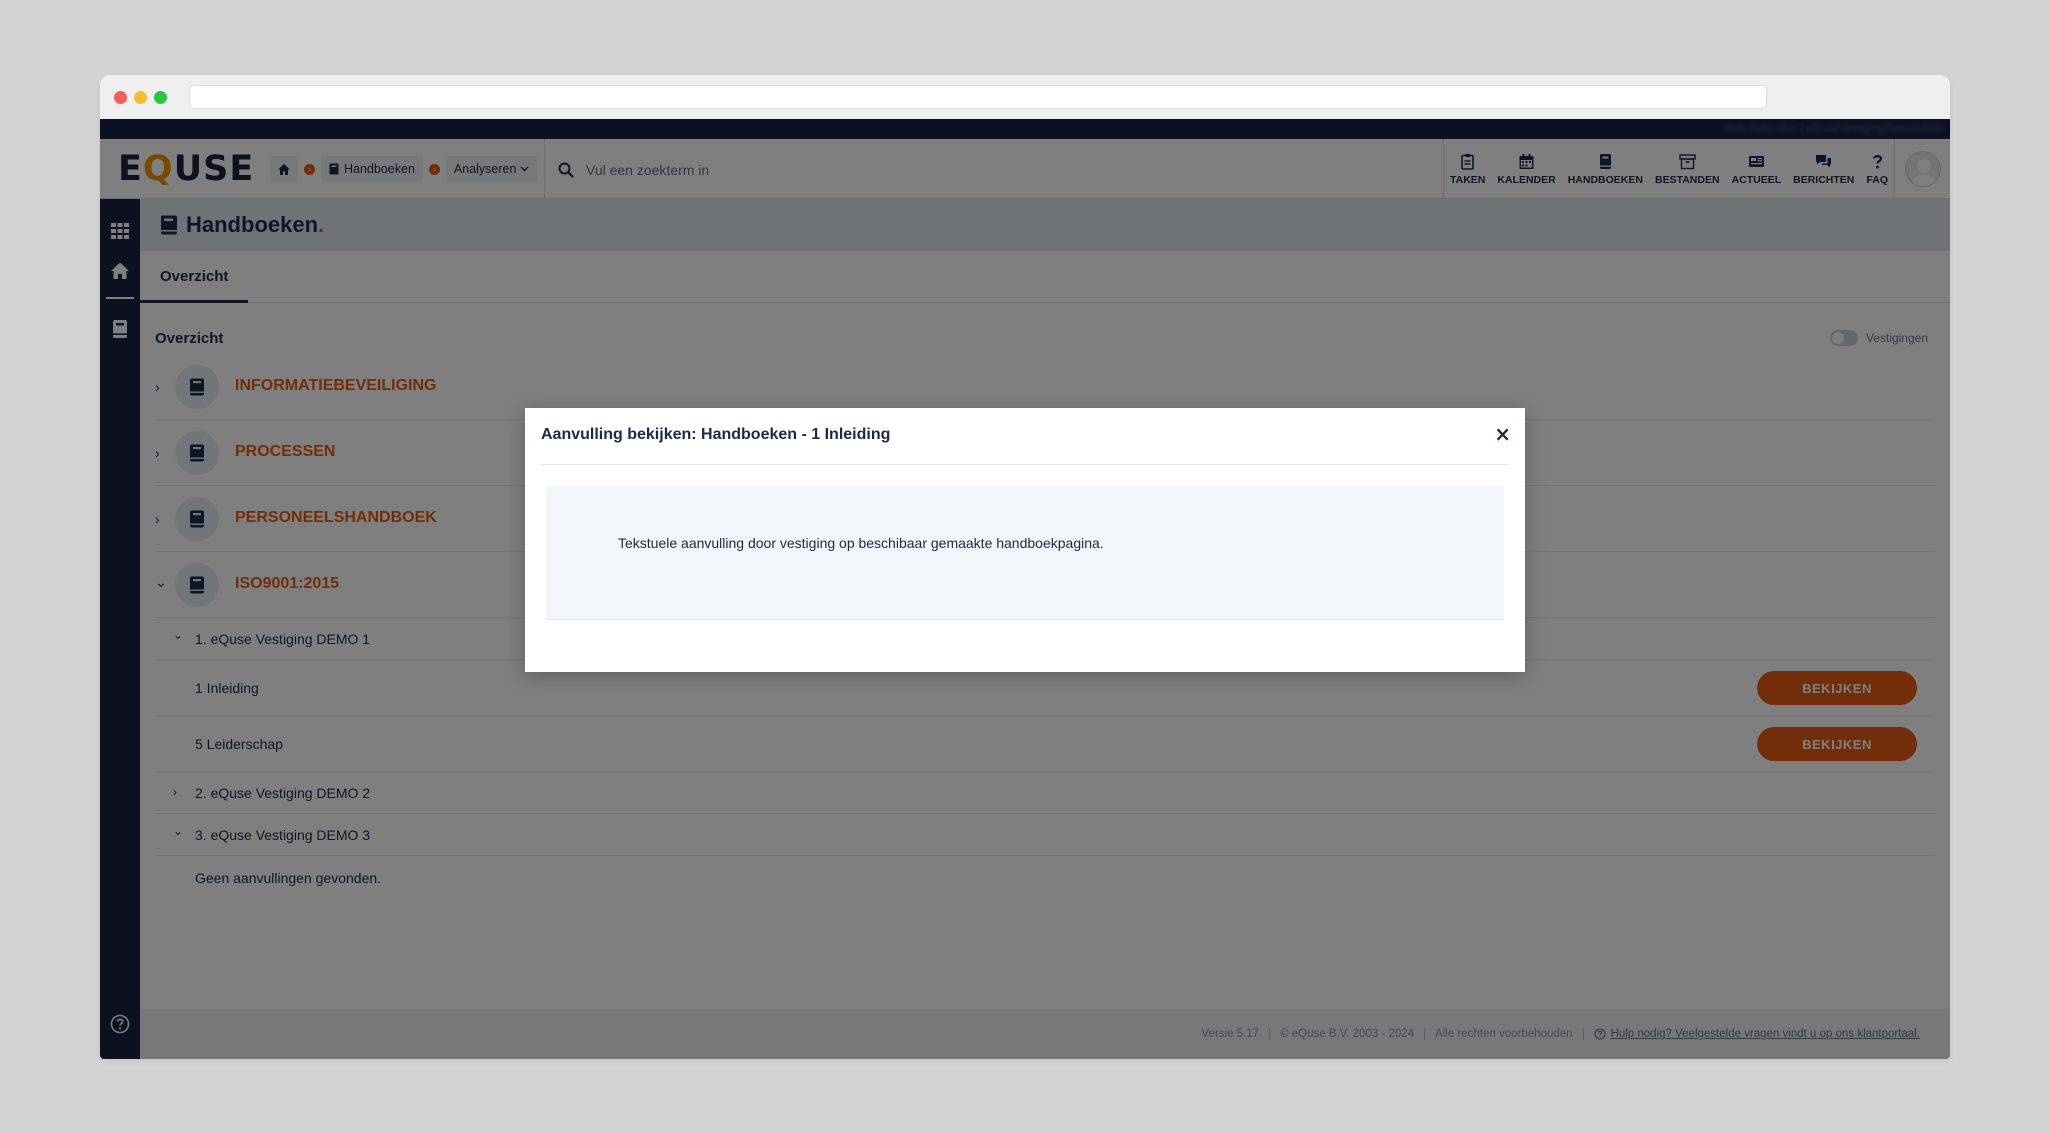 This screenshot has height=1133, width=2050. What do you see at coordinates (1502, 434) in the screenshot?
I see `close-icon: ×` at bounding box center [1502, 434].